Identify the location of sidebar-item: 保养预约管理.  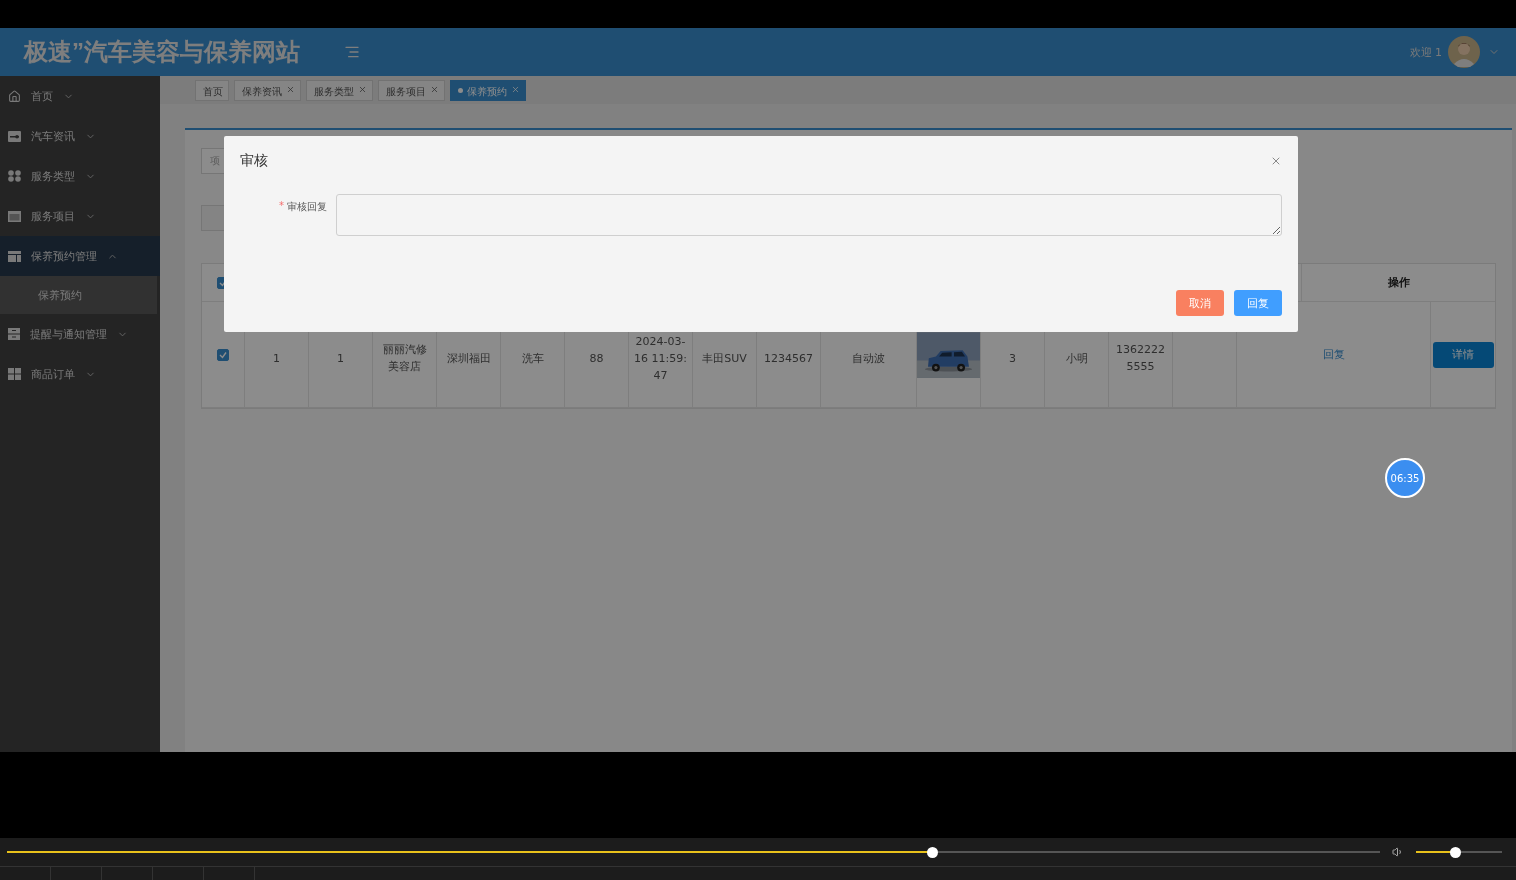
(80, 256).